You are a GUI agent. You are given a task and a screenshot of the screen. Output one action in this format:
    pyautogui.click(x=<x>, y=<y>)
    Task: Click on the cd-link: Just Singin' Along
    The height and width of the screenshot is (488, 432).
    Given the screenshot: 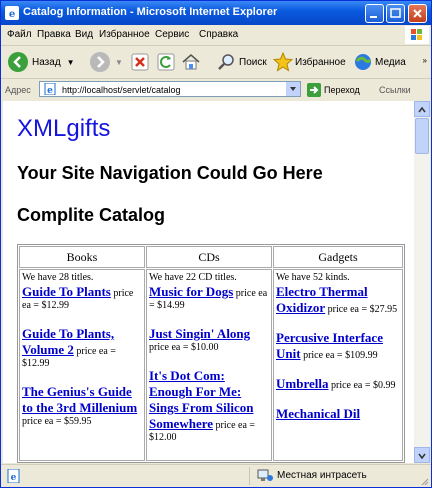 What is the action you would take?
    pyautogui.click(x=199, y=333)
    